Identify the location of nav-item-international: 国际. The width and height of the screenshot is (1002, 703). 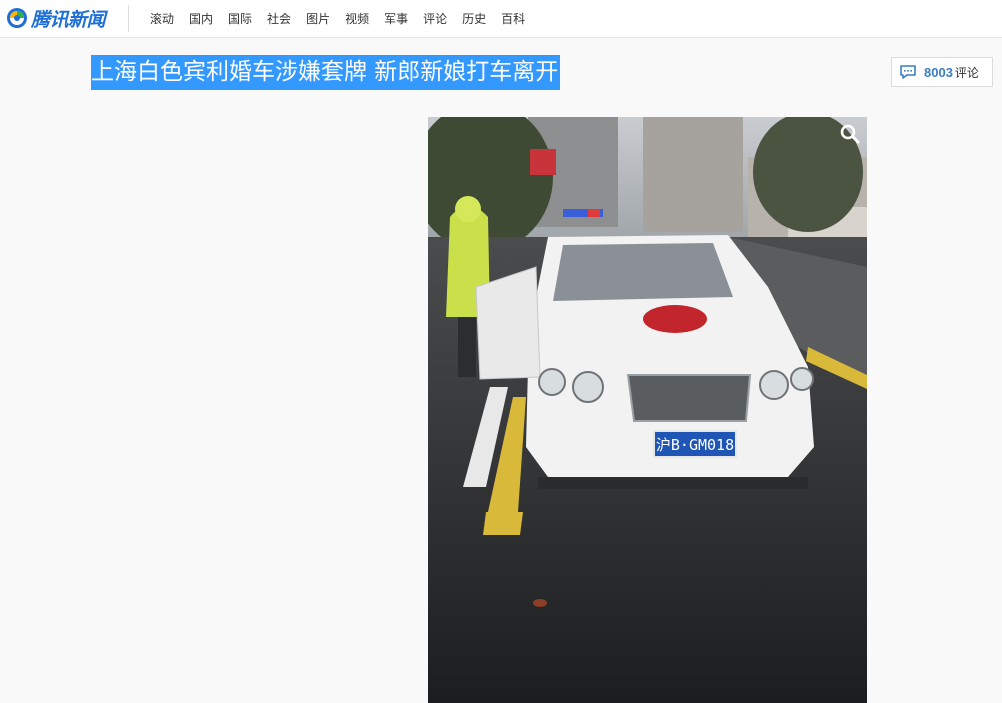
(240, 18).